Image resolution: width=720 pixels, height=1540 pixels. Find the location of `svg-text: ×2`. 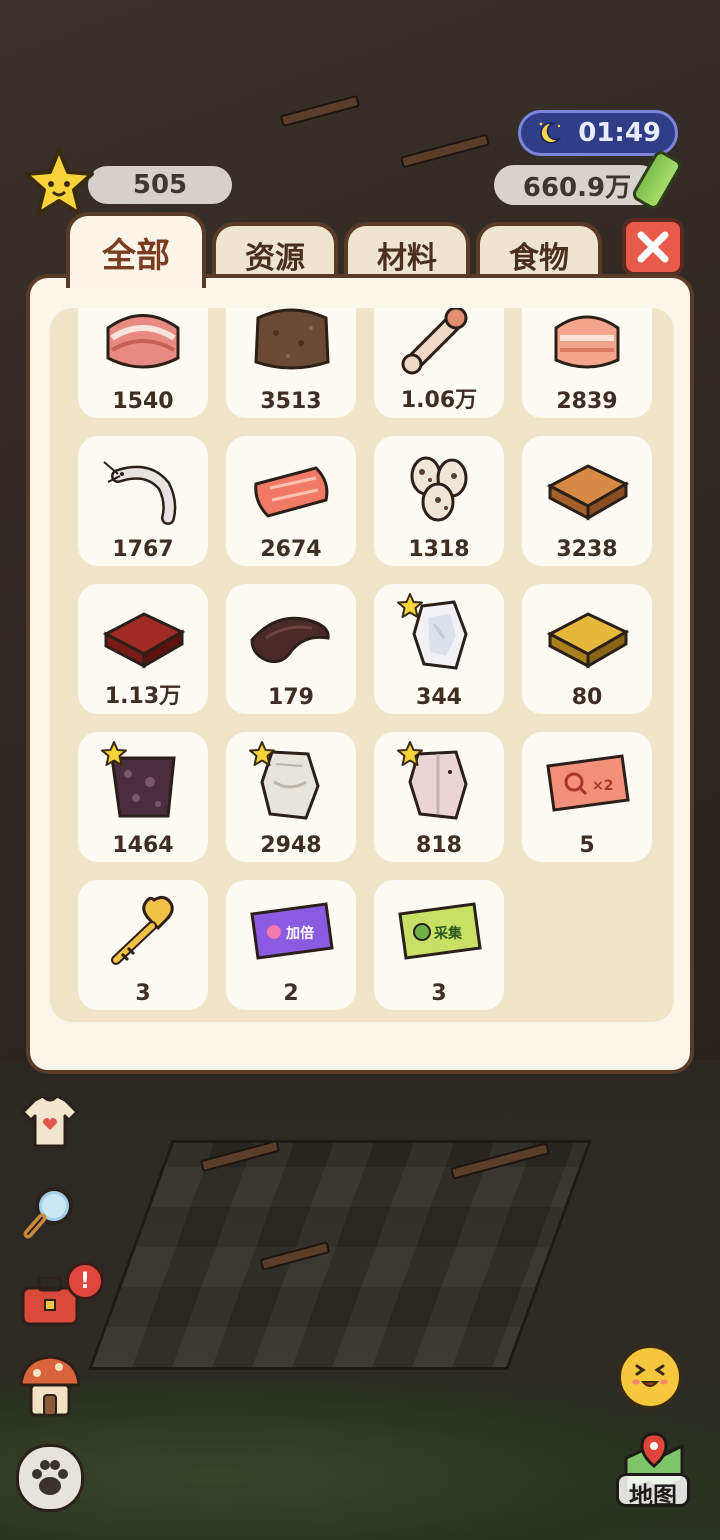

svg-text: ×2 is located at coordinates (602, 786).